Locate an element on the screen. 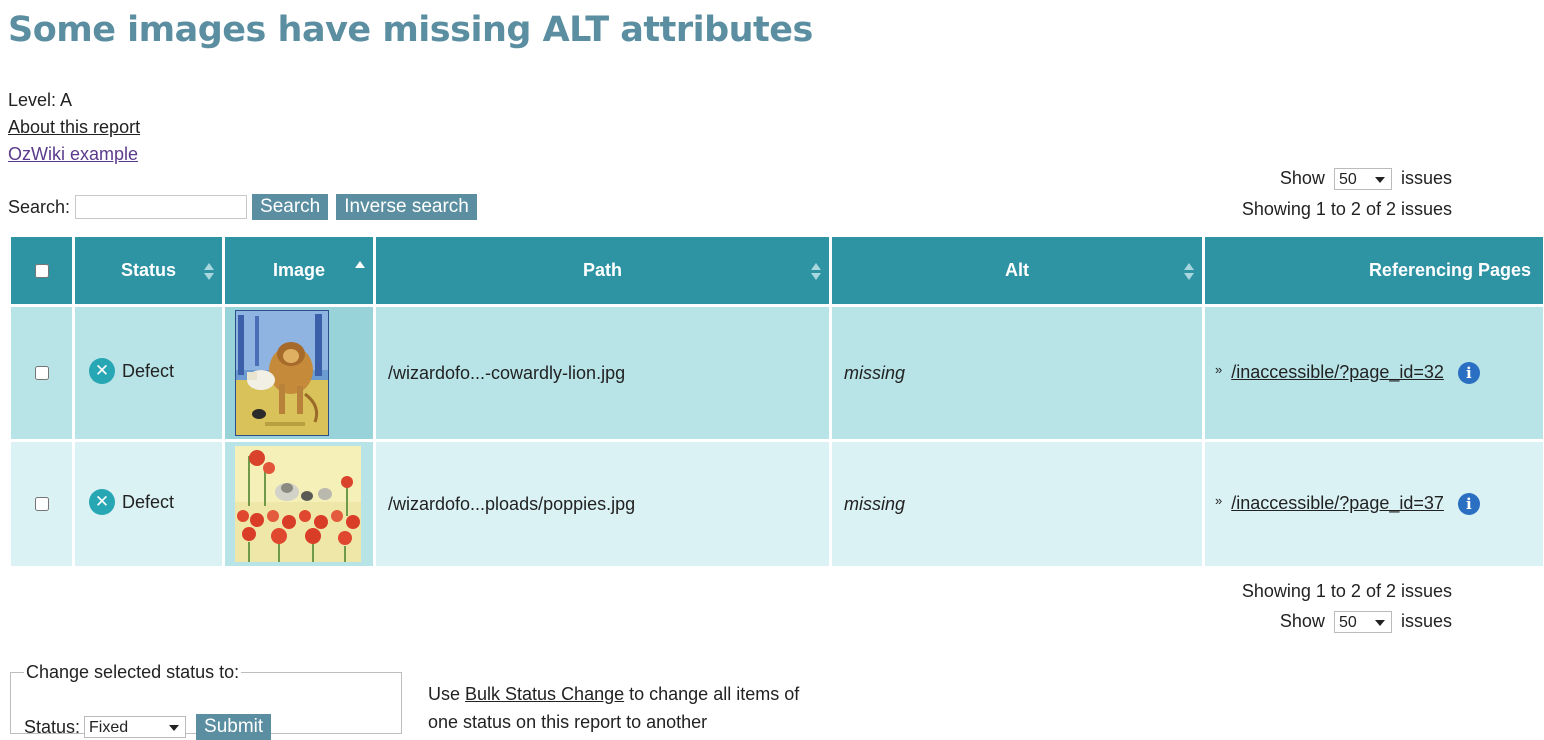 This screenshot has width=1544, height=740. change-status-legend: Change selected status to: is located at coordinates (133, 672).